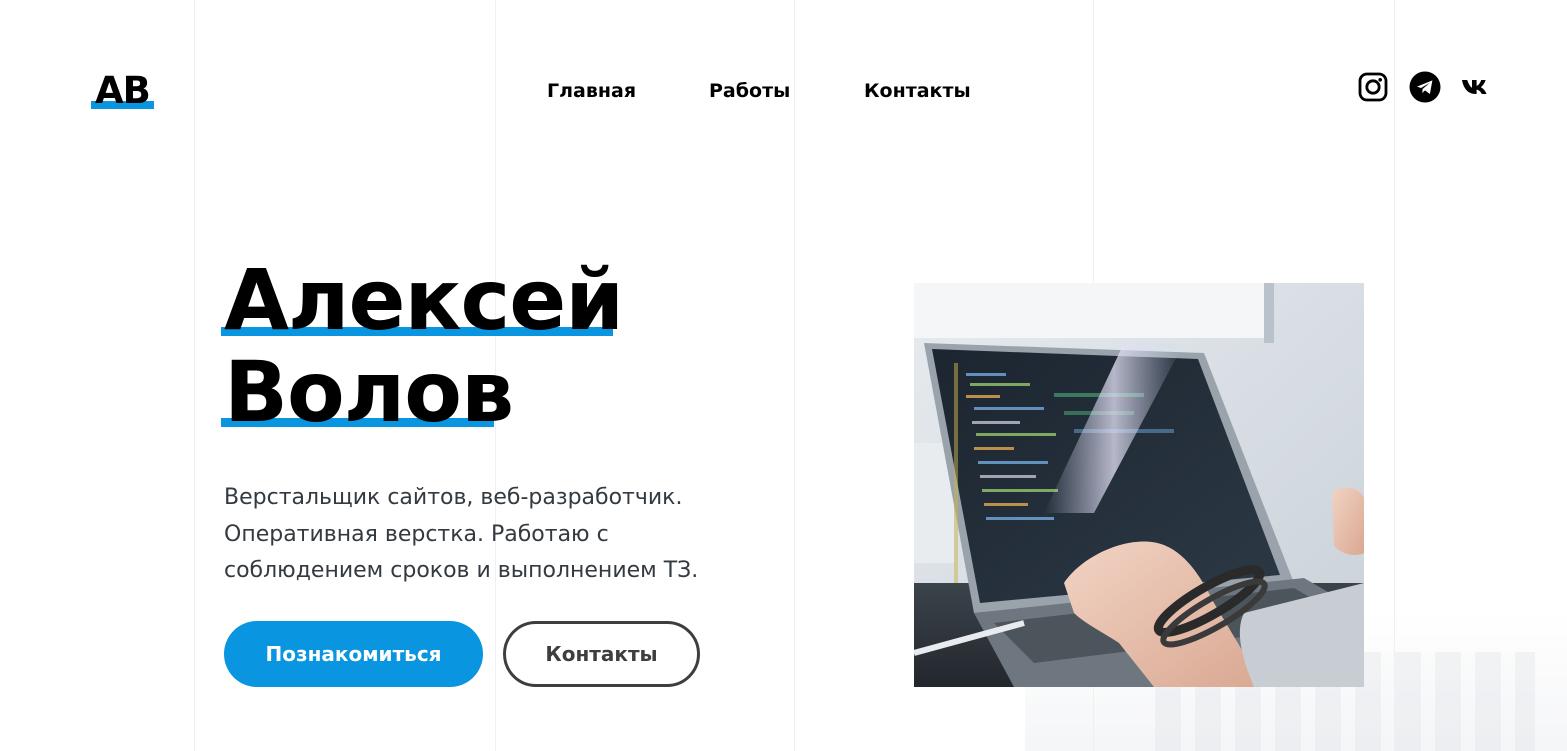 The width and height of the screenshot is (1567, 751). I want to click on hero-last-name: Волов, so click(369, 392).